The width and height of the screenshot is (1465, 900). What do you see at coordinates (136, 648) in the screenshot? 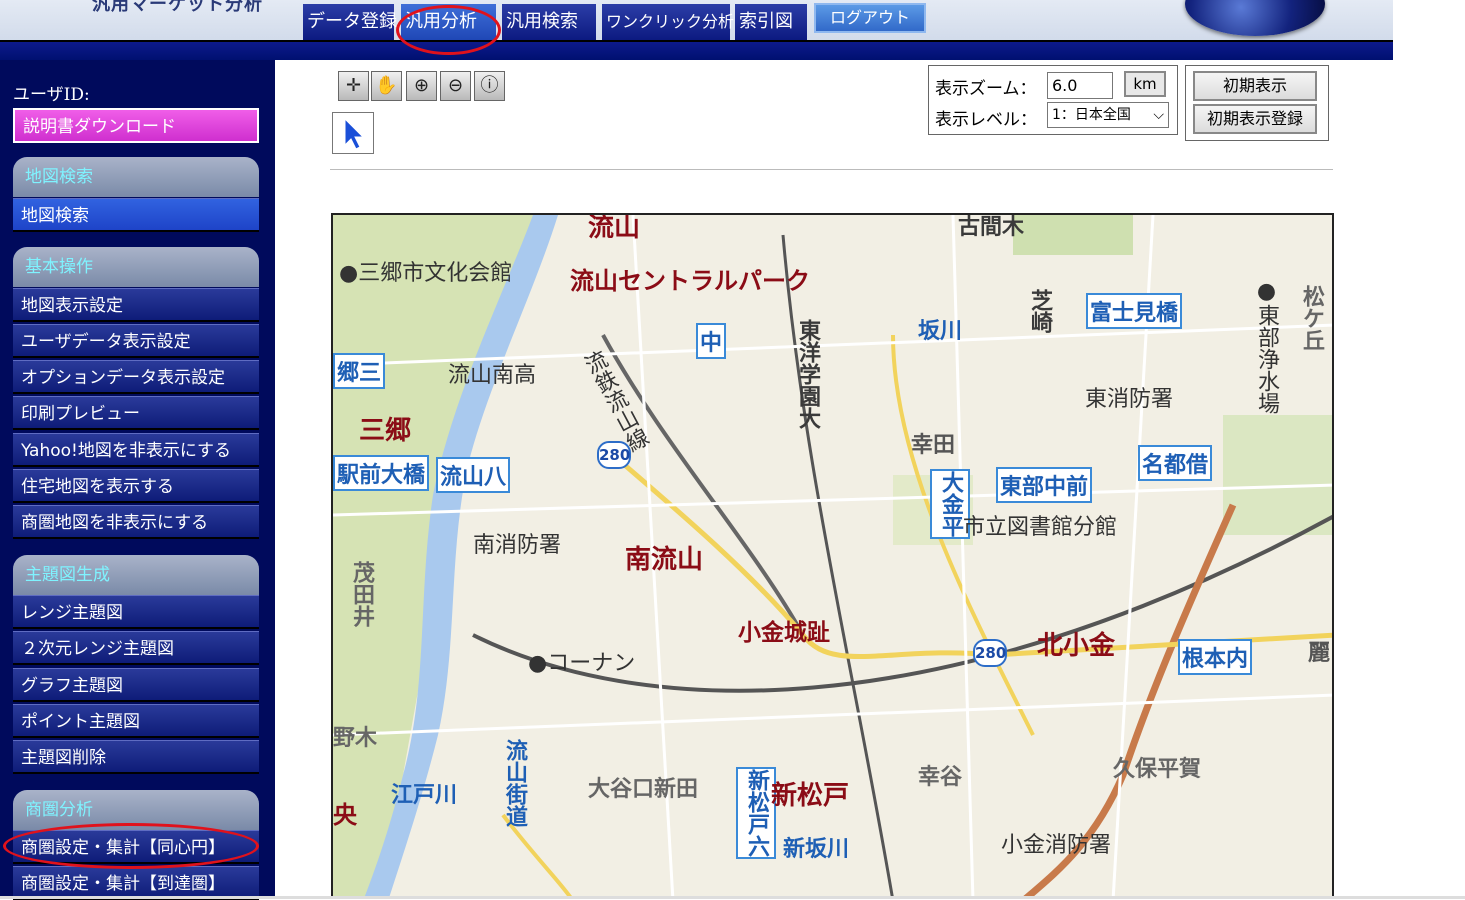
I see `sidebar-item-2d-range-map: ２次元レンジ主題図` at bounding box center [136, 648].